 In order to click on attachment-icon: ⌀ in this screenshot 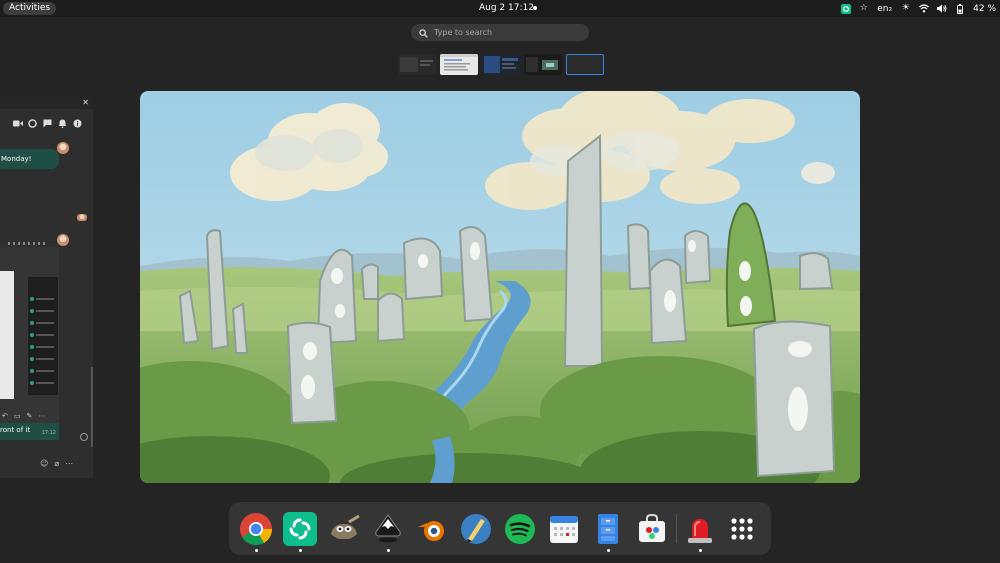, I will do `click(56, 463)`.